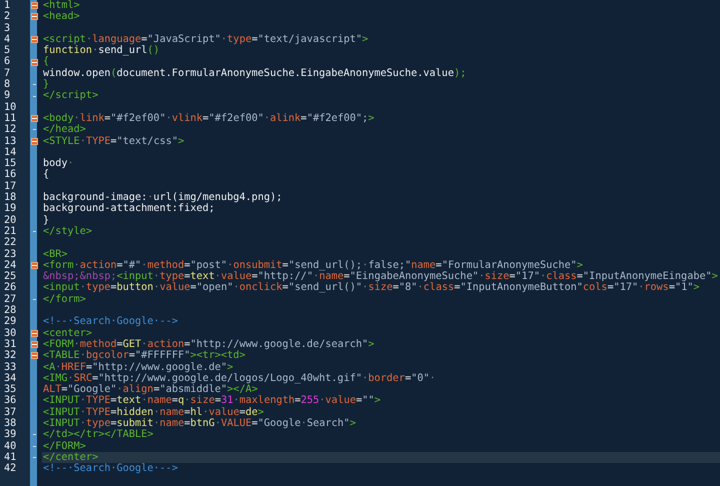 The image size is (720, 486). I want to click on line-number: 8, so click(7, 84).